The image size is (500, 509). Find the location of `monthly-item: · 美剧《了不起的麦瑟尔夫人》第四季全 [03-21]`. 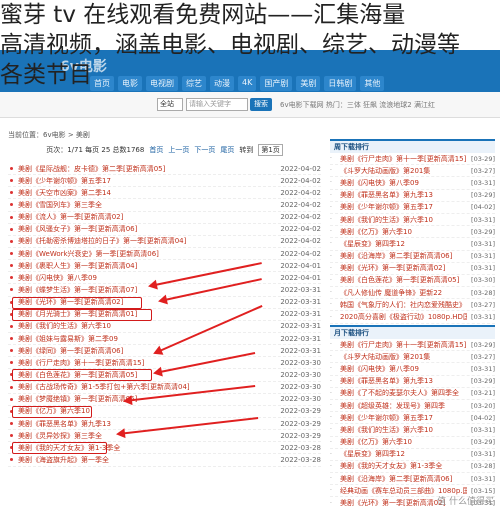

monthly-item: · 美剧《了不起的麦瑟尔夫人》第四季全 [03-21] is located at coordinates (412, 394).